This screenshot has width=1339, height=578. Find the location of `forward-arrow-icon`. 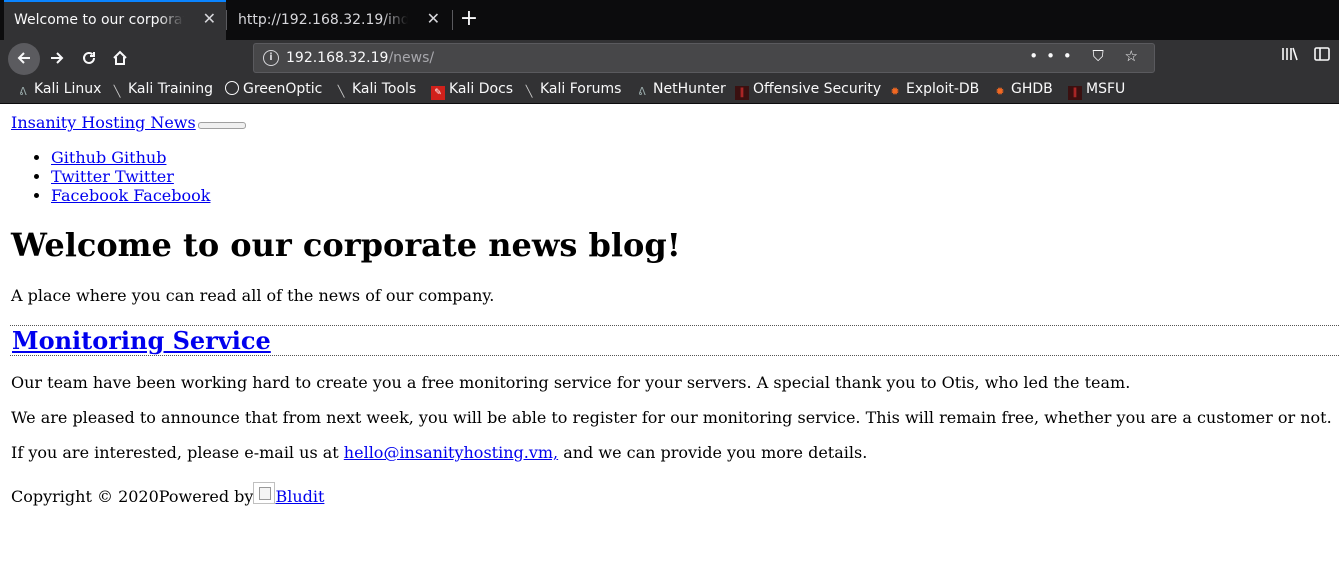

forward-arrow-icon is located at coordinates (57, 59).